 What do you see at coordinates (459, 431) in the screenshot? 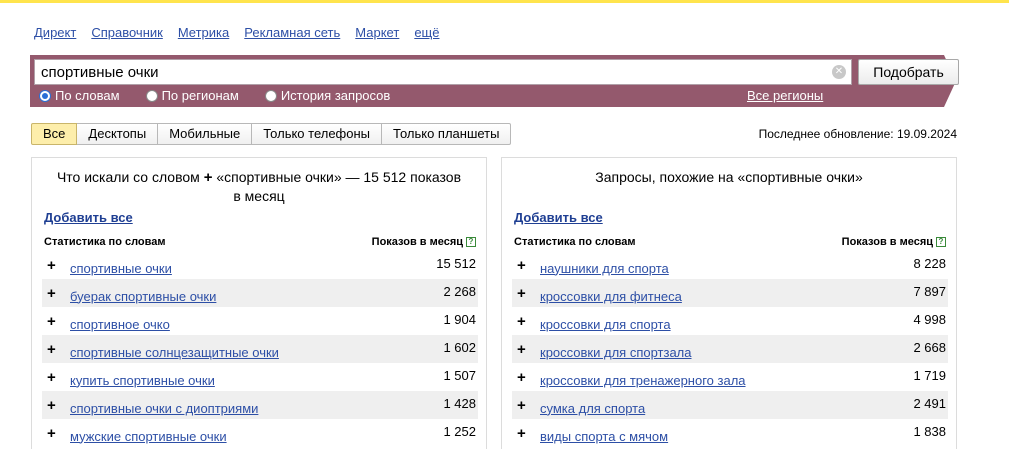
I see `shows-count: 1 252` at bounding box center [459, 431].